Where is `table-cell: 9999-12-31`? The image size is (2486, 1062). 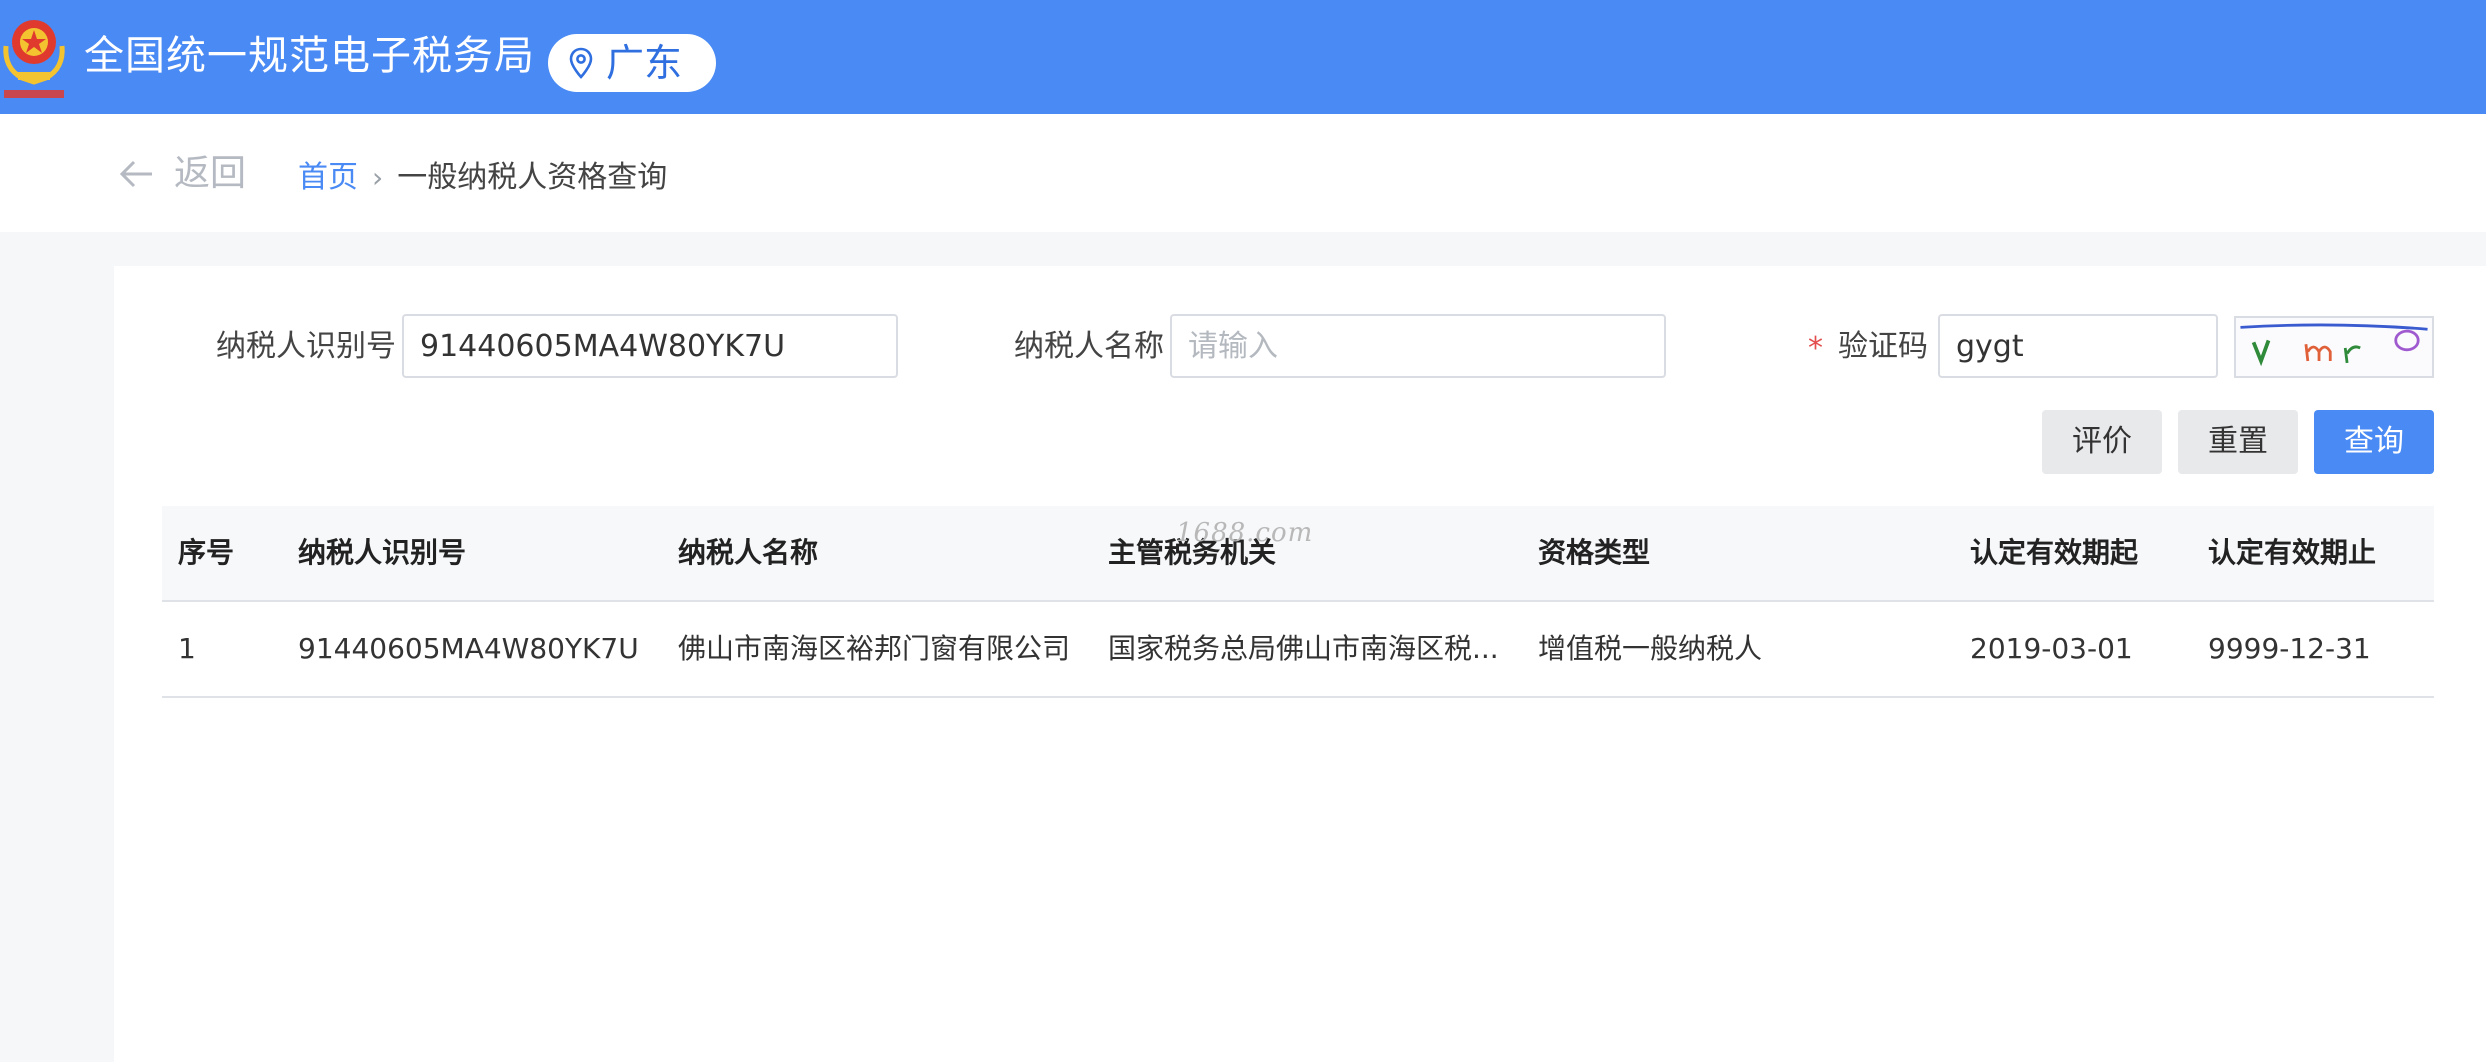 table-cell: 9999-12-31 is located at coordinates (2289, 648).